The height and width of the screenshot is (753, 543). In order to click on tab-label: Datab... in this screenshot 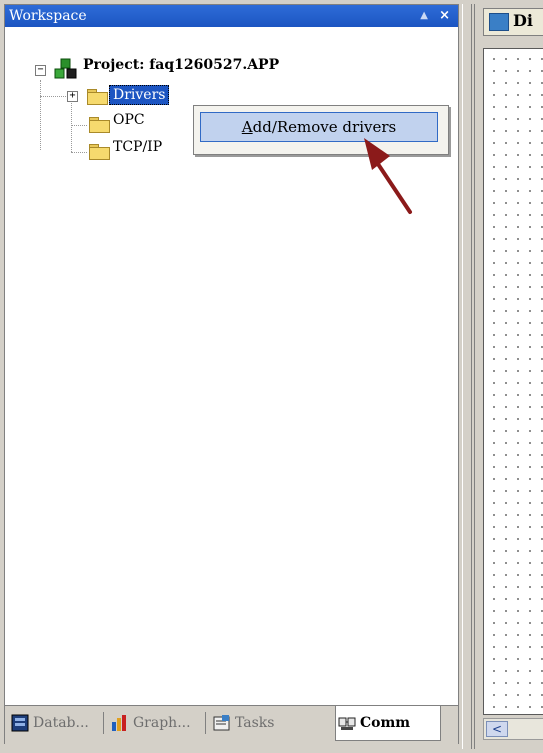, I will do `click(61, 723)`.